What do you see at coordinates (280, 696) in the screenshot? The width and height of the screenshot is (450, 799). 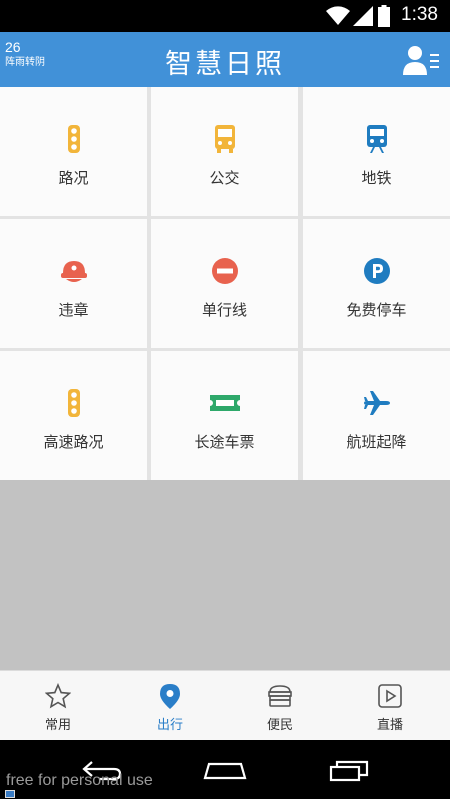 I see `store-icon` at bounding box center [280, 696].